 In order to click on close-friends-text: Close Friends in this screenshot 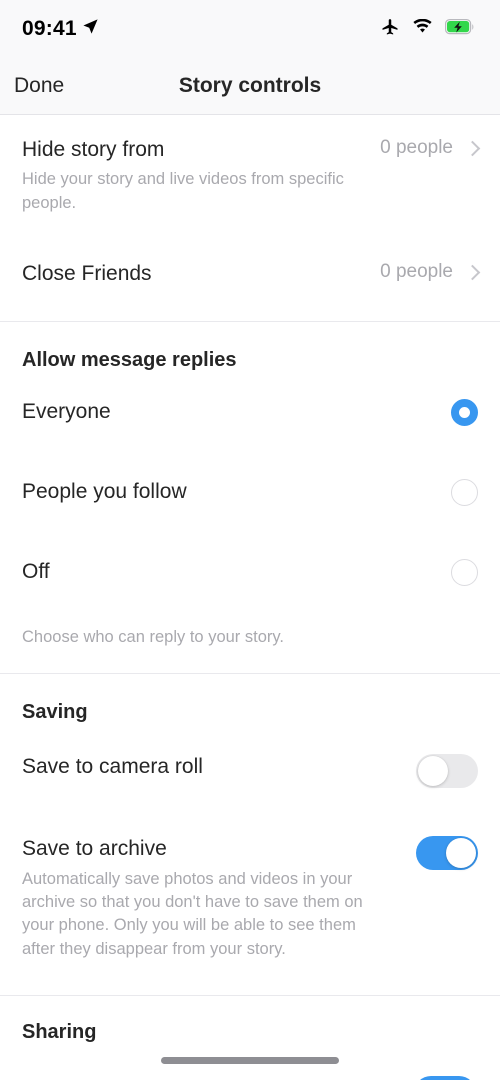, I will do `click(201, 274)`.